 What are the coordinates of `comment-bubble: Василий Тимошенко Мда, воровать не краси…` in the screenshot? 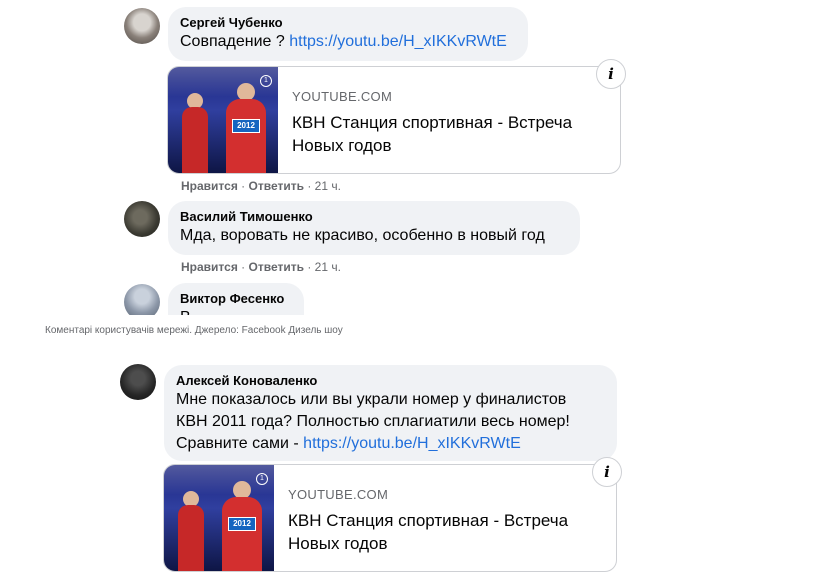 It's located at (374, 228).